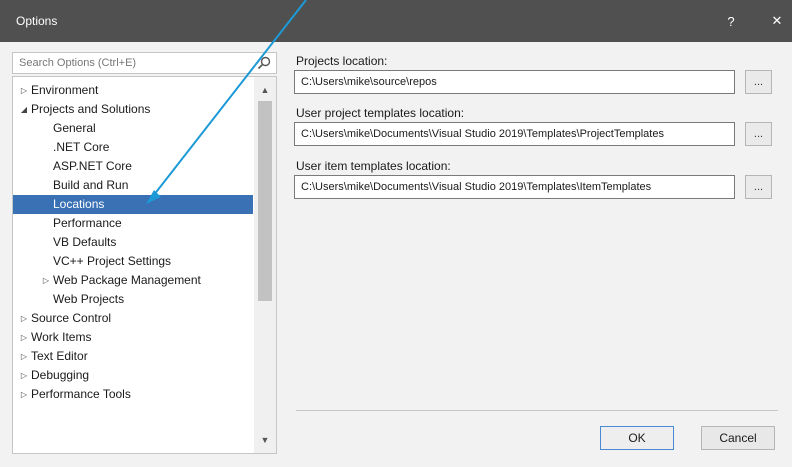 The width and height of the screenshot is (792, 467). What do you see at coordinates (133, 166) in the screenshot?
I see `tree-item-aspnet-core: ASP.NET Core` at bounding box center [133, 166].